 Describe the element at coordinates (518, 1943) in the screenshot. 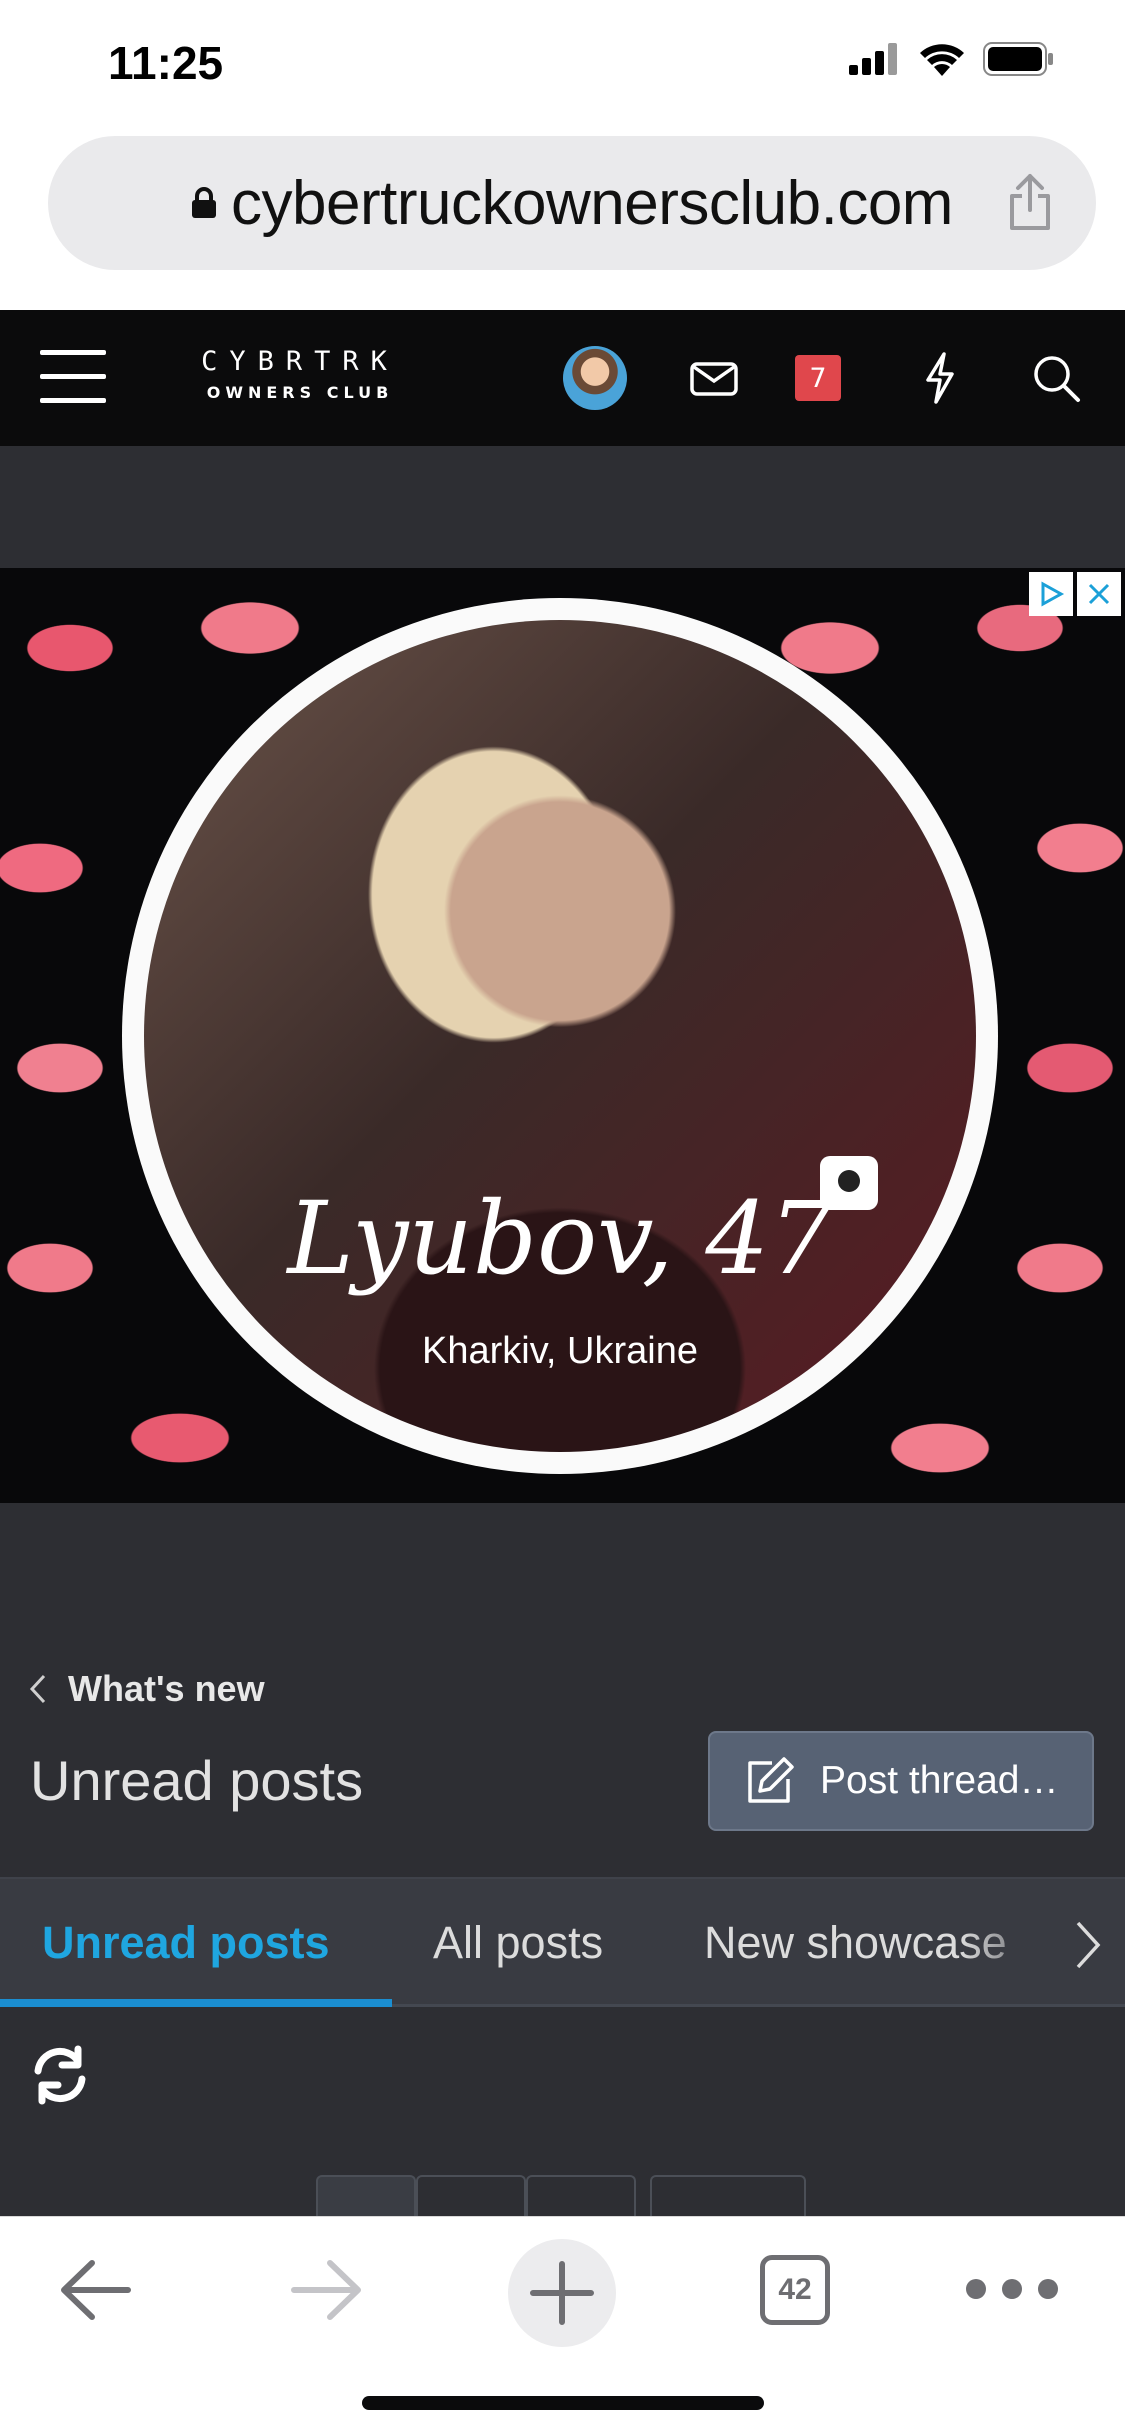

I see `tab-all-posts: All posts` at that location.